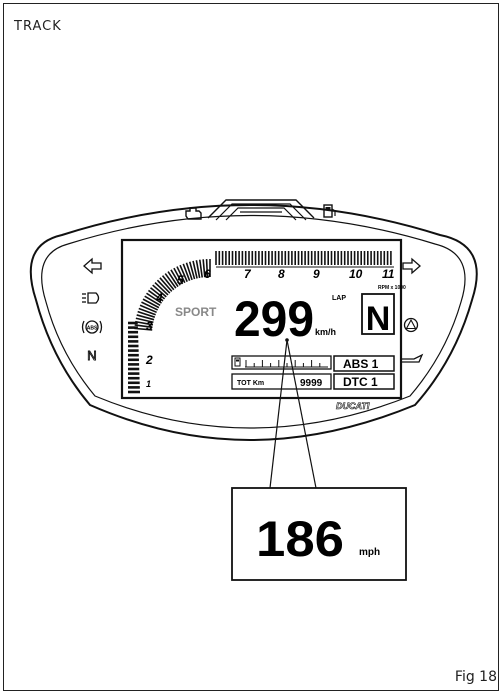 This screenshot has height=694, width=503. Describe the element at coordinates (360, 382) in the screenshot. I see `dtc-level: DTC 1` at that location.